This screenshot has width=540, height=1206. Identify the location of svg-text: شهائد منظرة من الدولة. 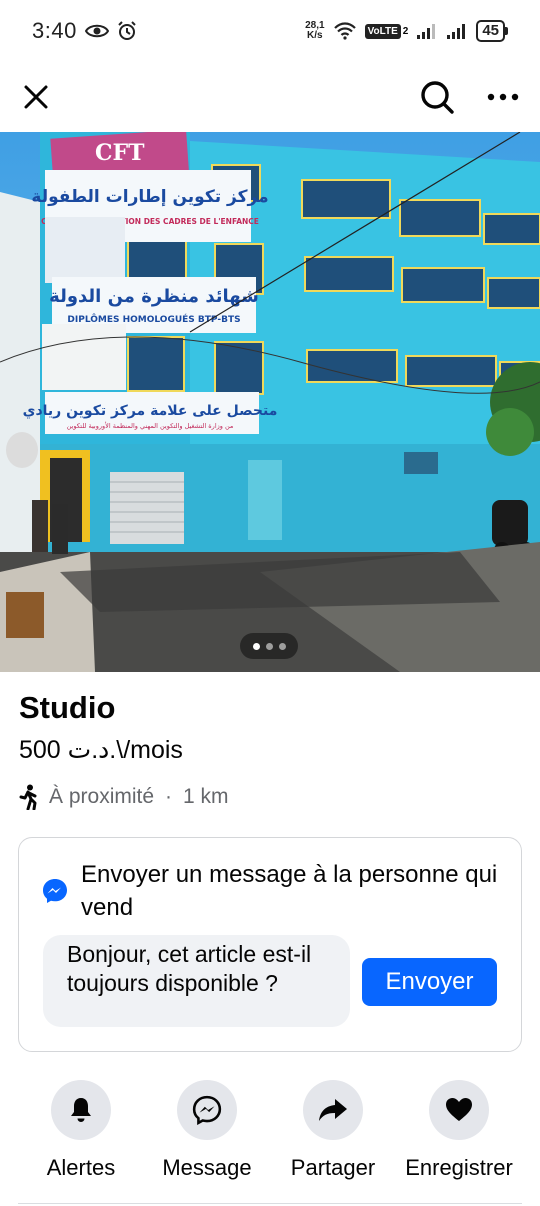
(154, 296).